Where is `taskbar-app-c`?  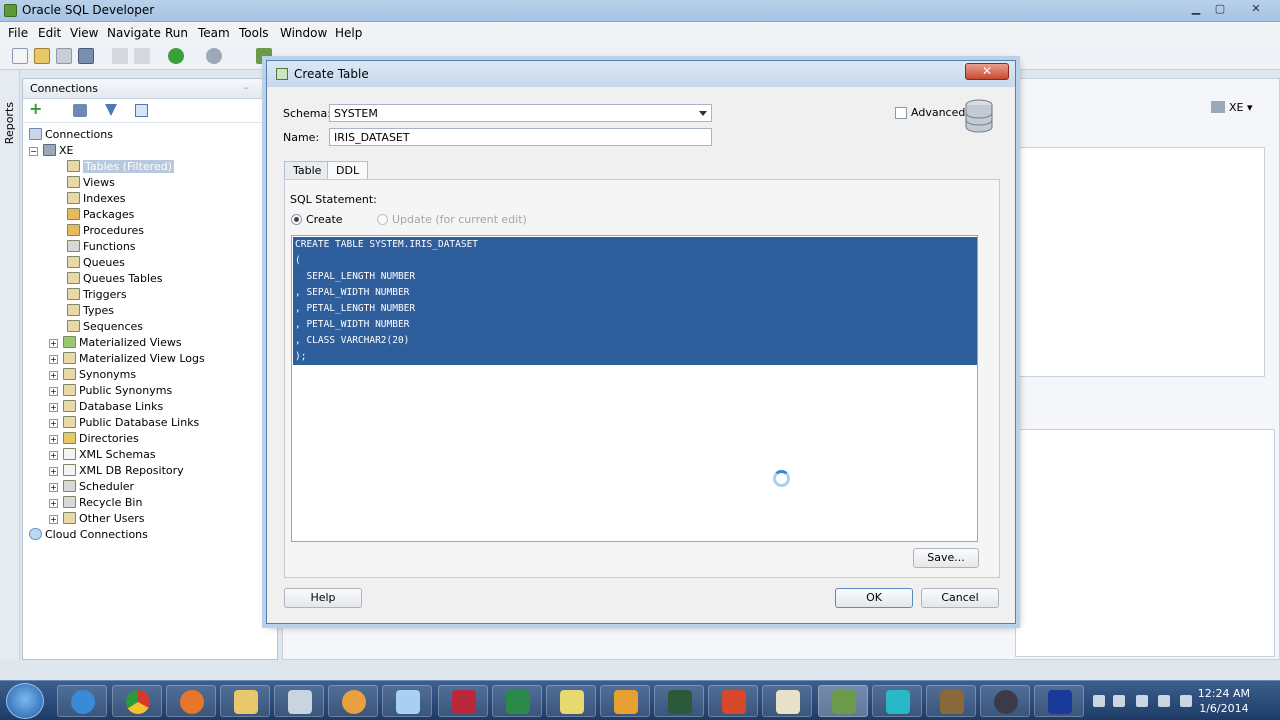
taskbar-app-c is located at coordinates (1059, 701).